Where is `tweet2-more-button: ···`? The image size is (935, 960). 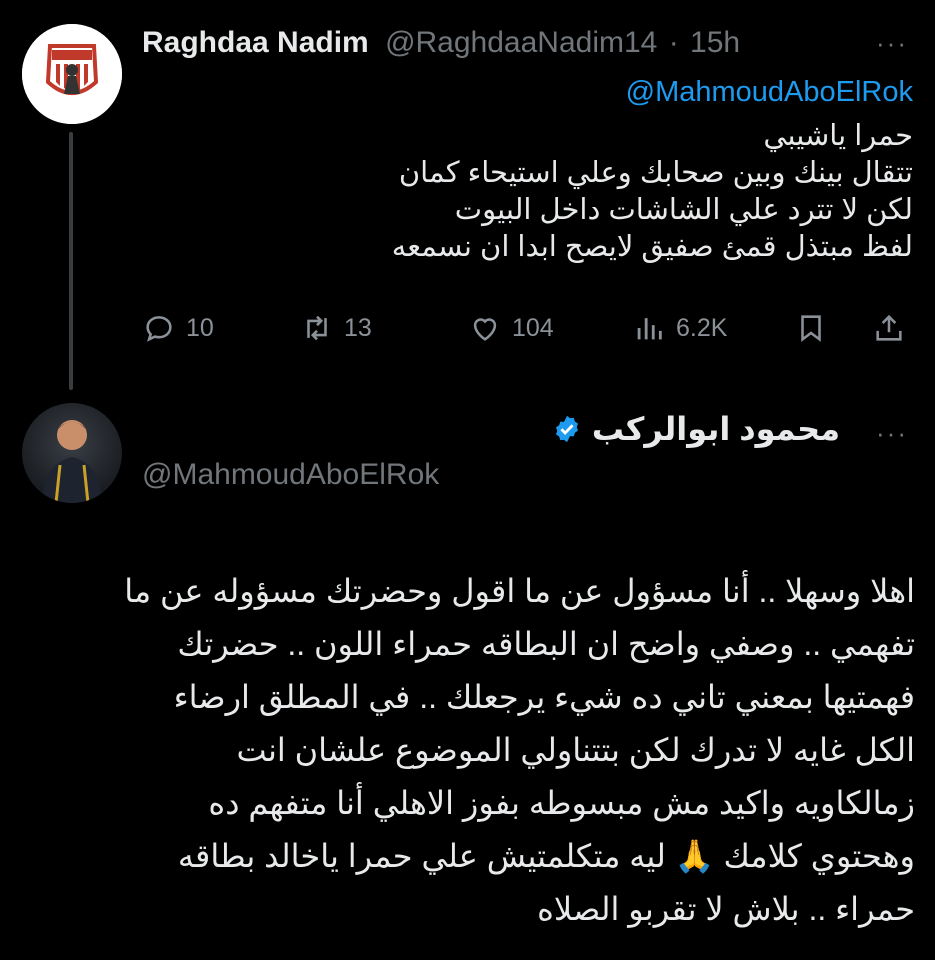 tweet2-more-button: ··· is located at coordinates (892, 433).